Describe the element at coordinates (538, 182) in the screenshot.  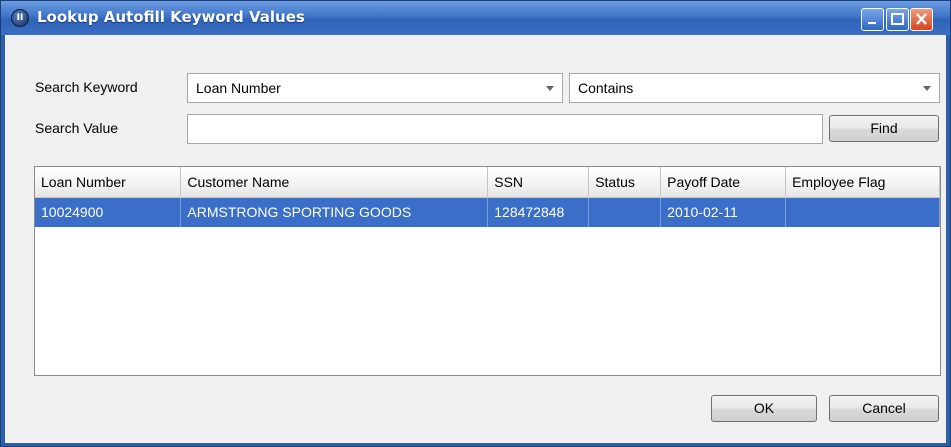
I see `column-header-ssn: SSN` at that location.